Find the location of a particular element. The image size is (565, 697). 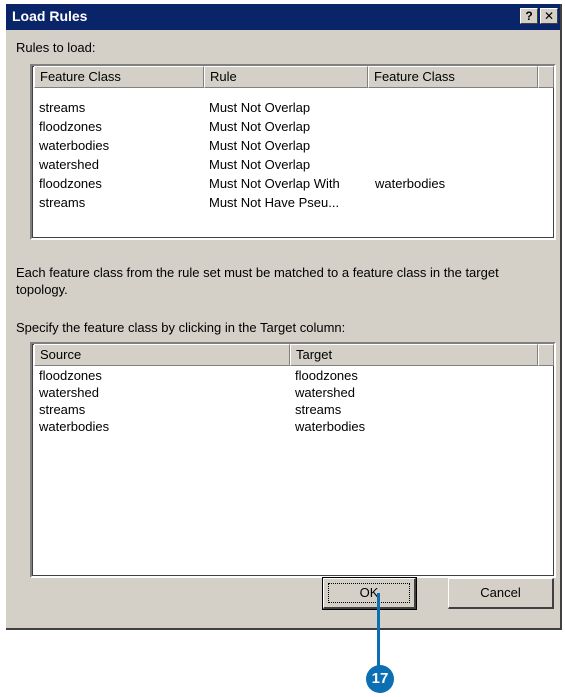

source-cell-3: waterbodies is located at coordinates (74, 427).